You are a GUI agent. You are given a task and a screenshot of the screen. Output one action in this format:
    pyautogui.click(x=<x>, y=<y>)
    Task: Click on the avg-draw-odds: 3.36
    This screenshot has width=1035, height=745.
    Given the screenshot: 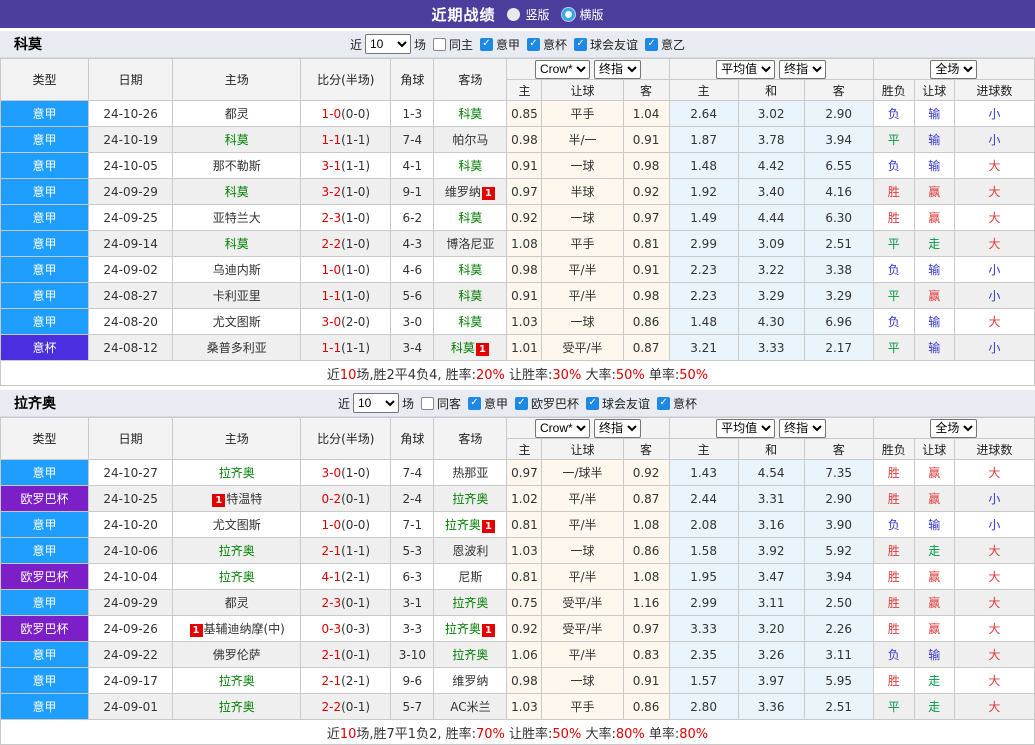 What is the action you would take?
    pyautogui.click(x=771, y=706)
    